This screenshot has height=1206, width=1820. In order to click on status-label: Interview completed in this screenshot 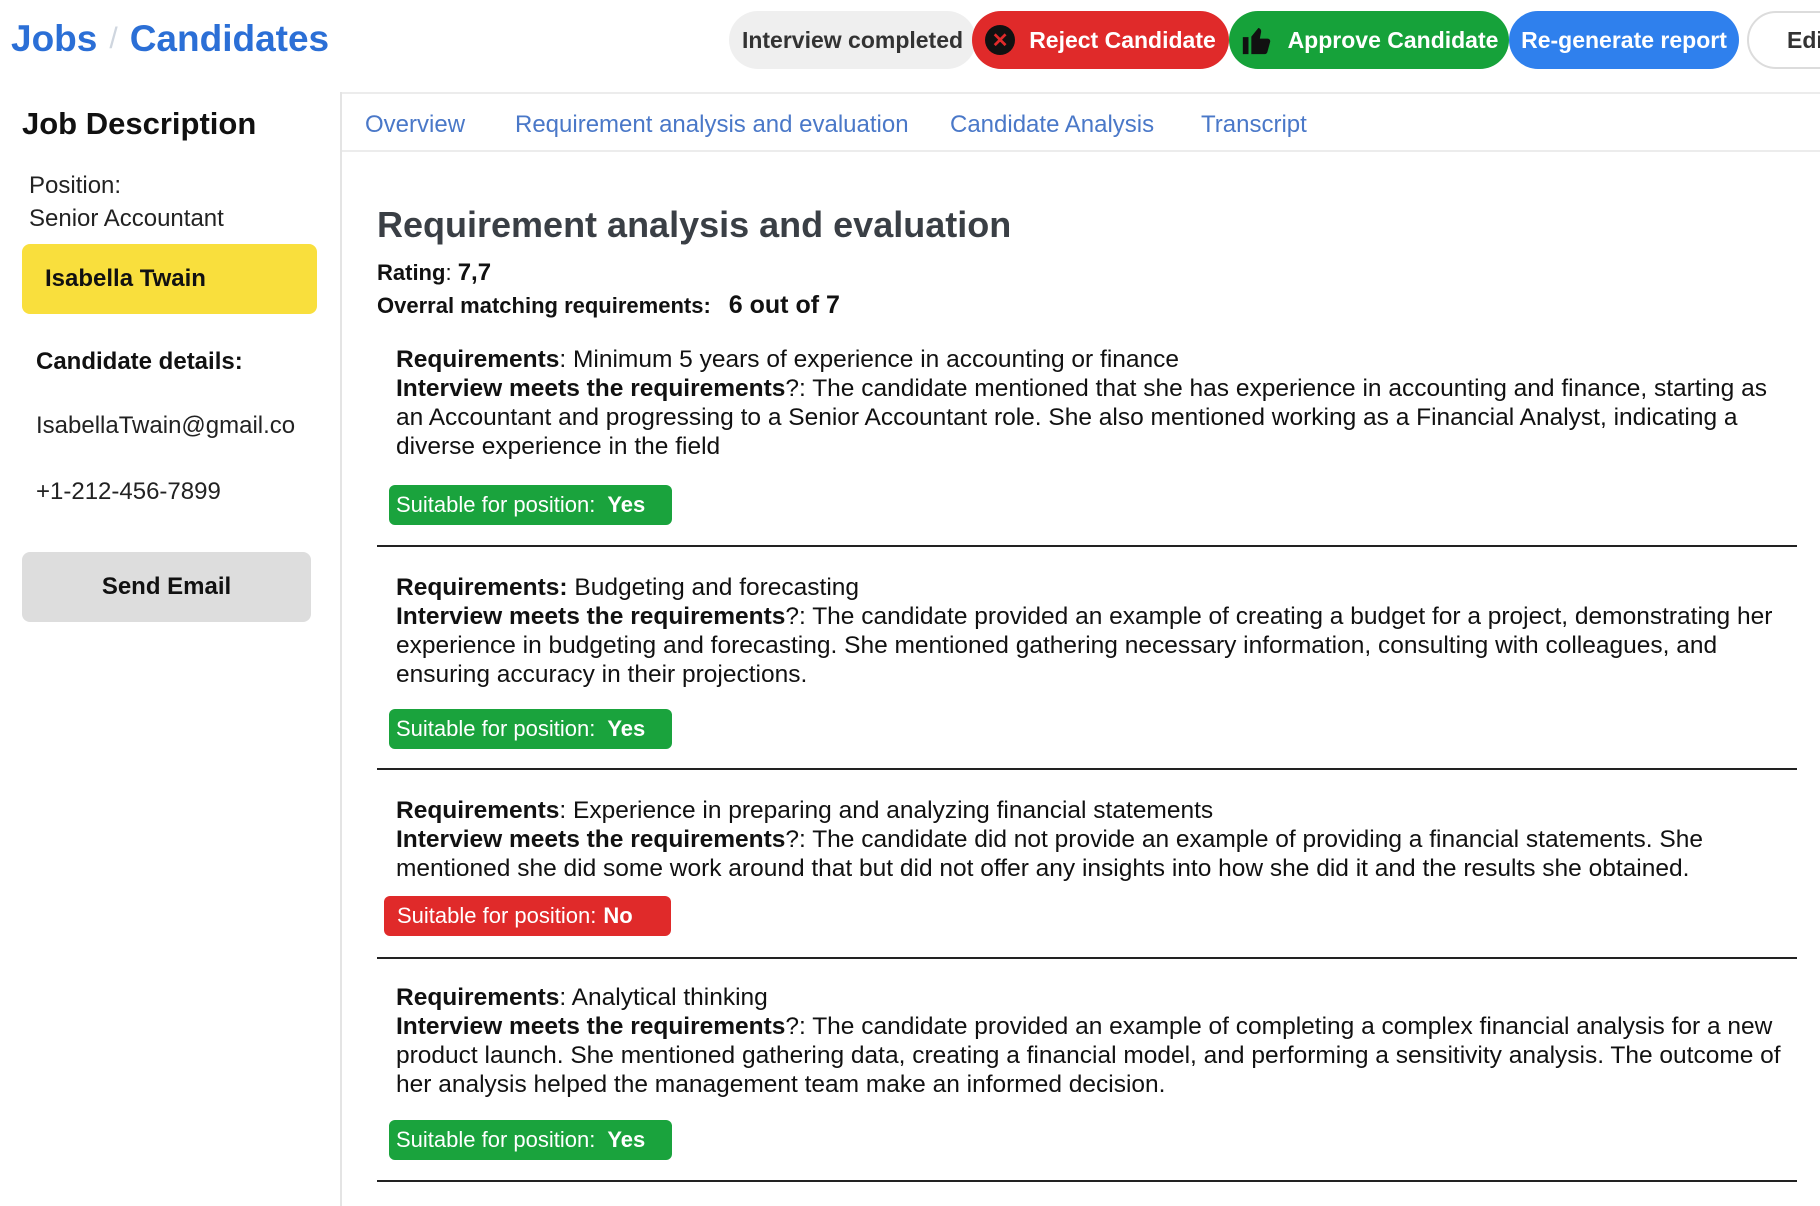, I will do `click(852, 39)`.